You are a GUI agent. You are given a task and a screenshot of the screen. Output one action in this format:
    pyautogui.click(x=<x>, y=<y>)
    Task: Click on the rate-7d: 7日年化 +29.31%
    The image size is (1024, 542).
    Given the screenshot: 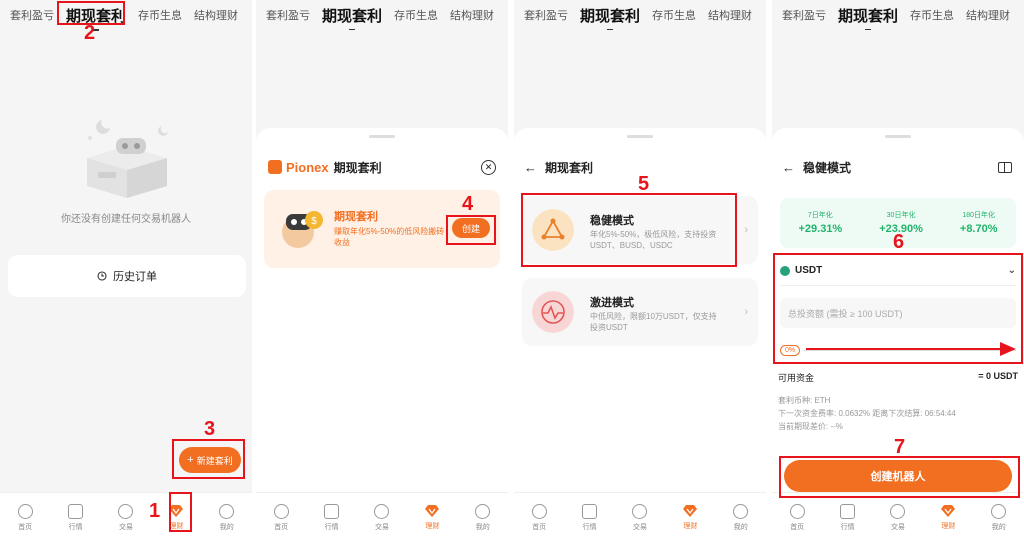 What is the action you would take?
    pyautogui.click(x=820, y=229)
    